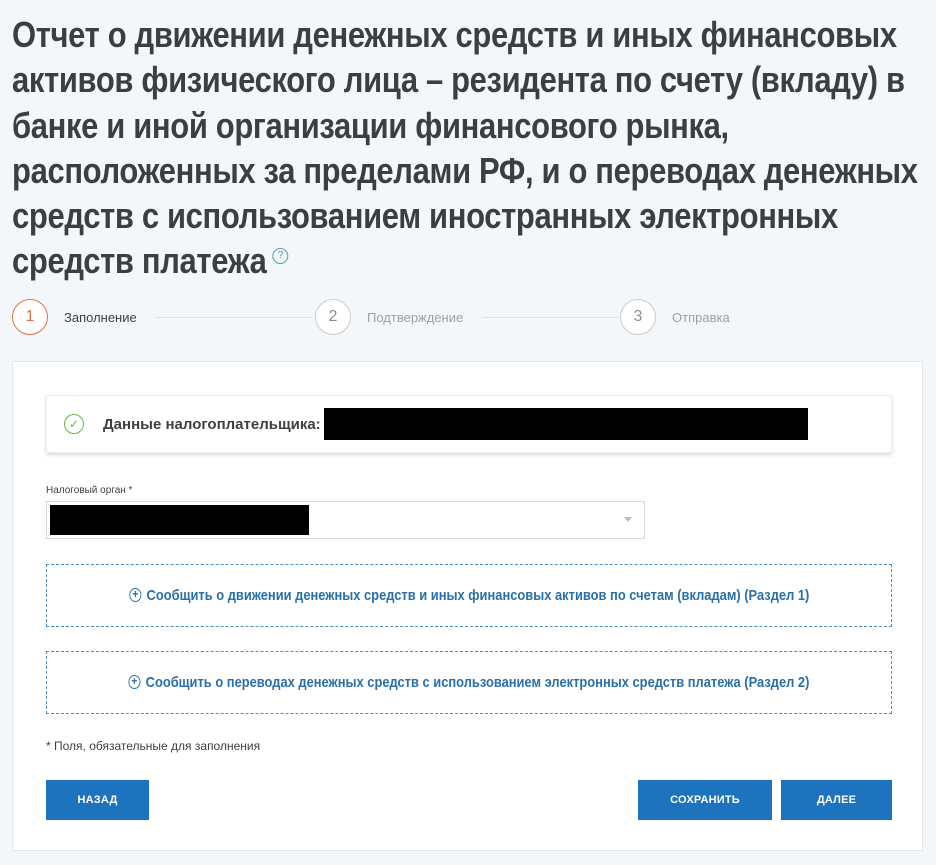  What do you see at coordinates (705, 800) in the screenshot?
I see `save-button: СОХРАНИТЬ` at bounding box center [705, 800].